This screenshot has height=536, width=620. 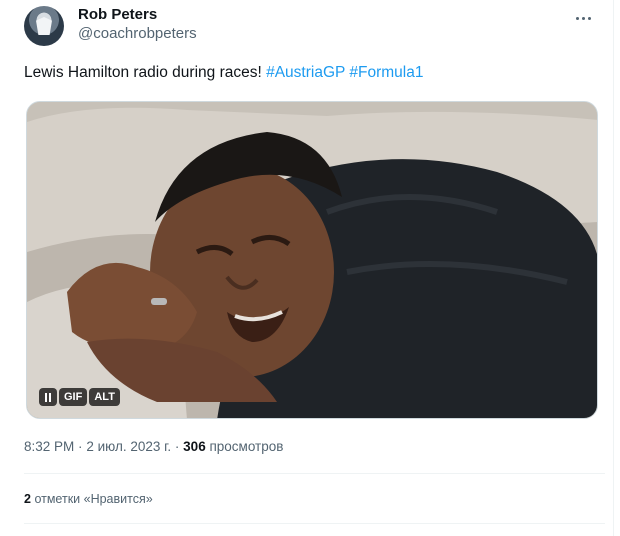 What do you see at coordinates (312, 26) in the screenshot?
I see `tweet-header: Rob Peters @coachrobpeters` at bounding box center [312, 26].